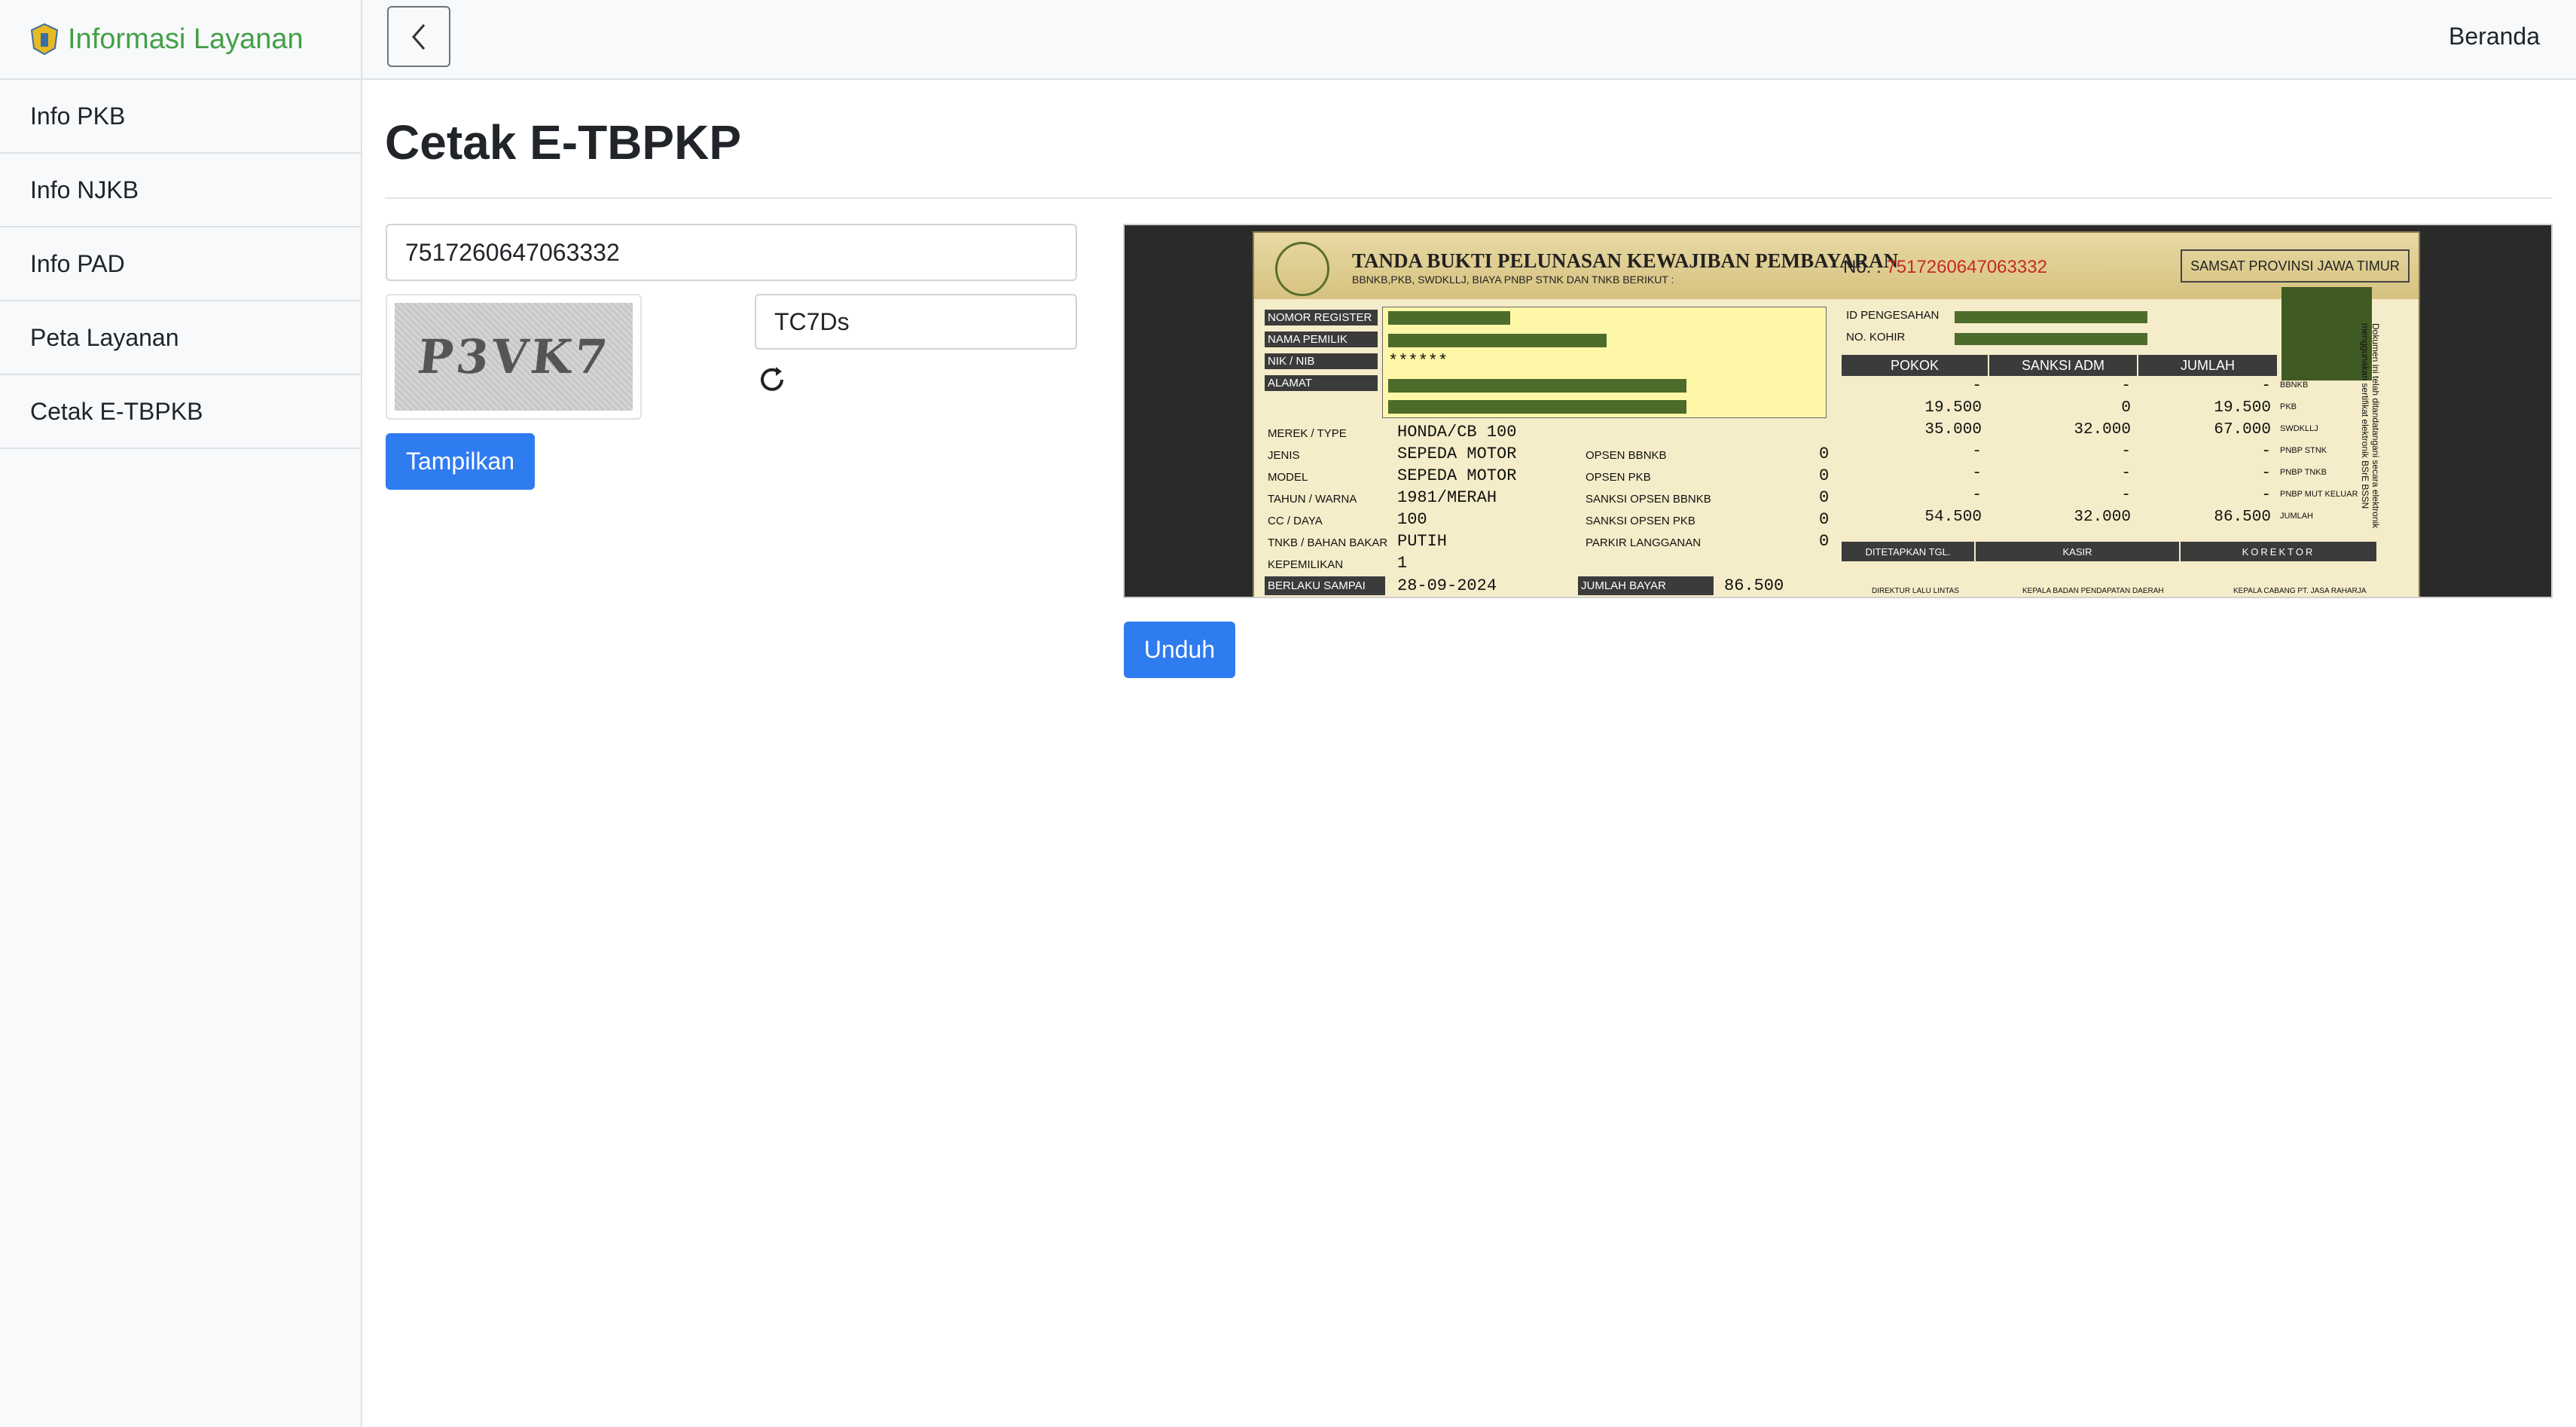 The height and width of the screenshot is (1427, 2576). What do you see at coordinates (1953, 517) in the screenshot?
I see `payment-cell: 54.500` at bounding box center [1953, 517].